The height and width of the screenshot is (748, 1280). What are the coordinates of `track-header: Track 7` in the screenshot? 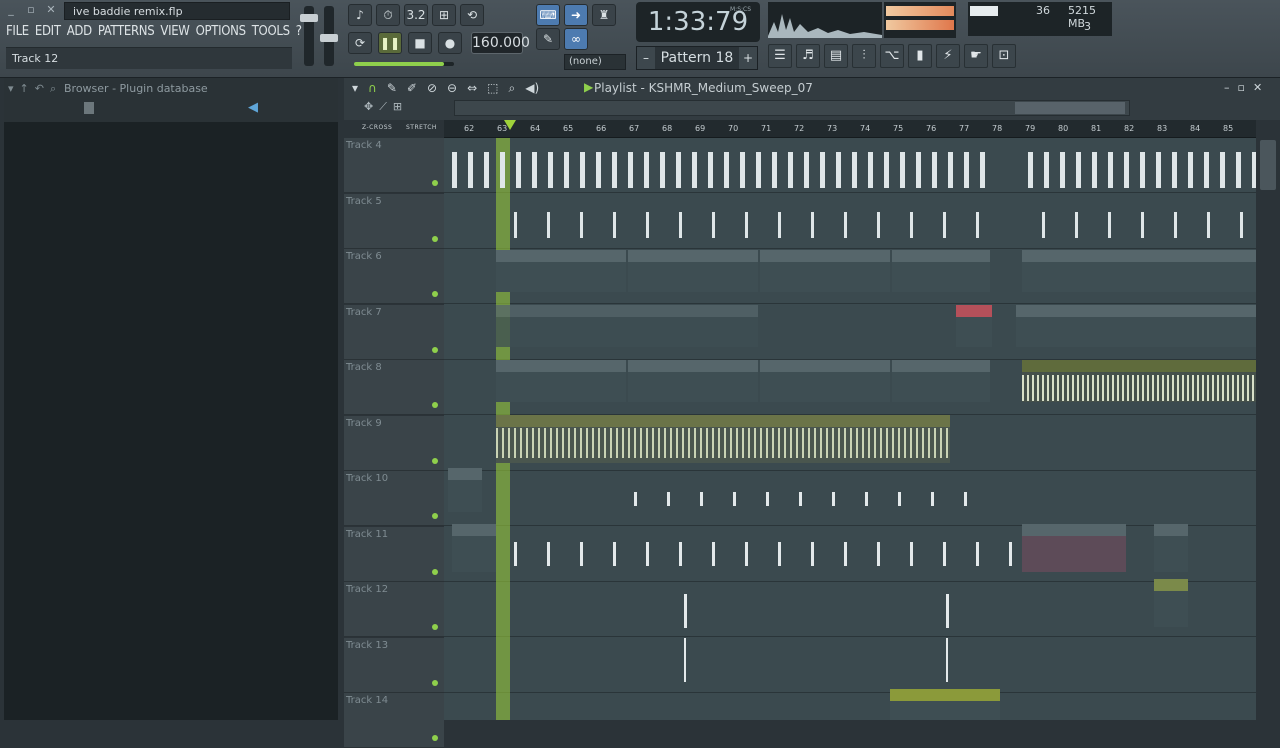 It's located at (394, 332).